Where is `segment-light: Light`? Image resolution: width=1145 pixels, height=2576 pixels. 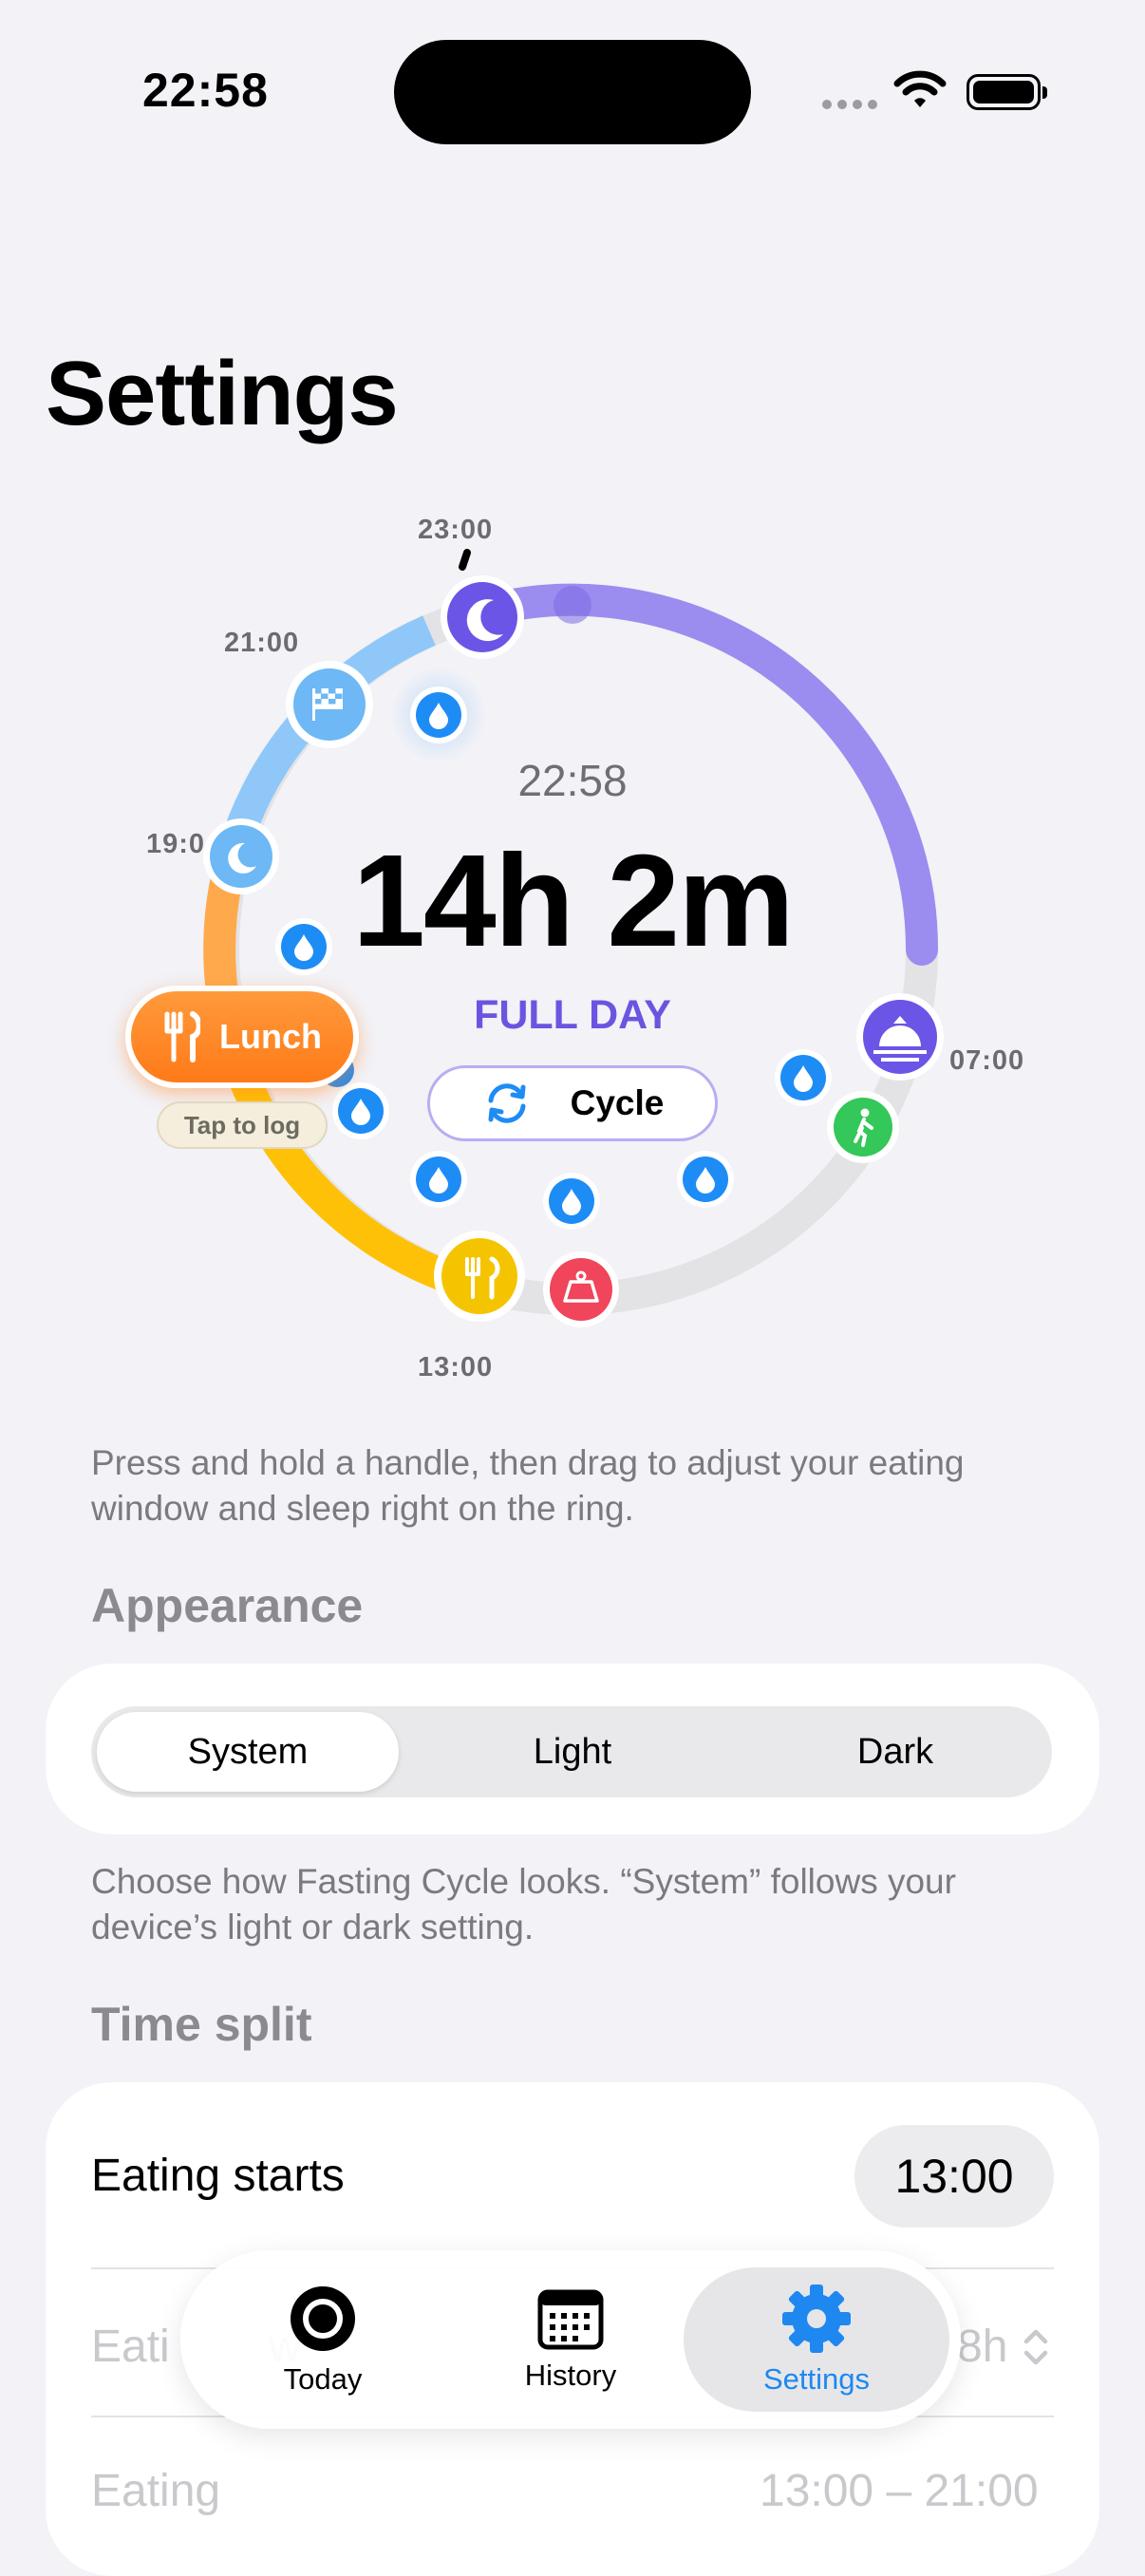 segment-light: Light is located at coordinates (572, 1751).